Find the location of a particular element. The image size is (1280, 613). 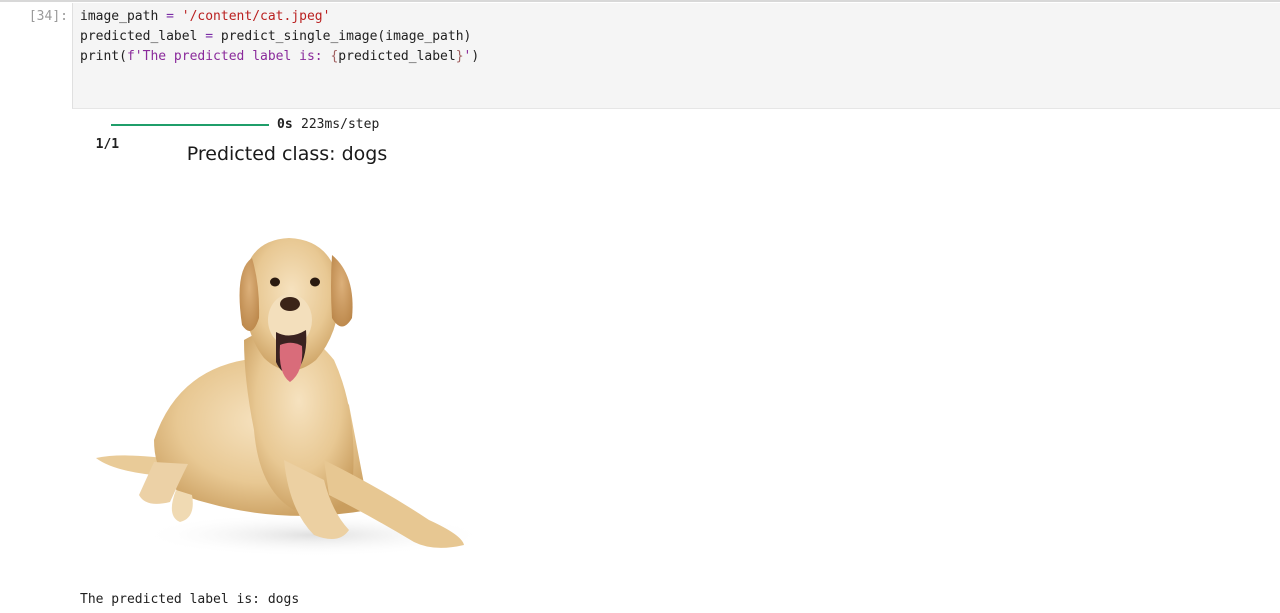

code-token: predict_single_image(image_path) is located at coordinates (342, 36).